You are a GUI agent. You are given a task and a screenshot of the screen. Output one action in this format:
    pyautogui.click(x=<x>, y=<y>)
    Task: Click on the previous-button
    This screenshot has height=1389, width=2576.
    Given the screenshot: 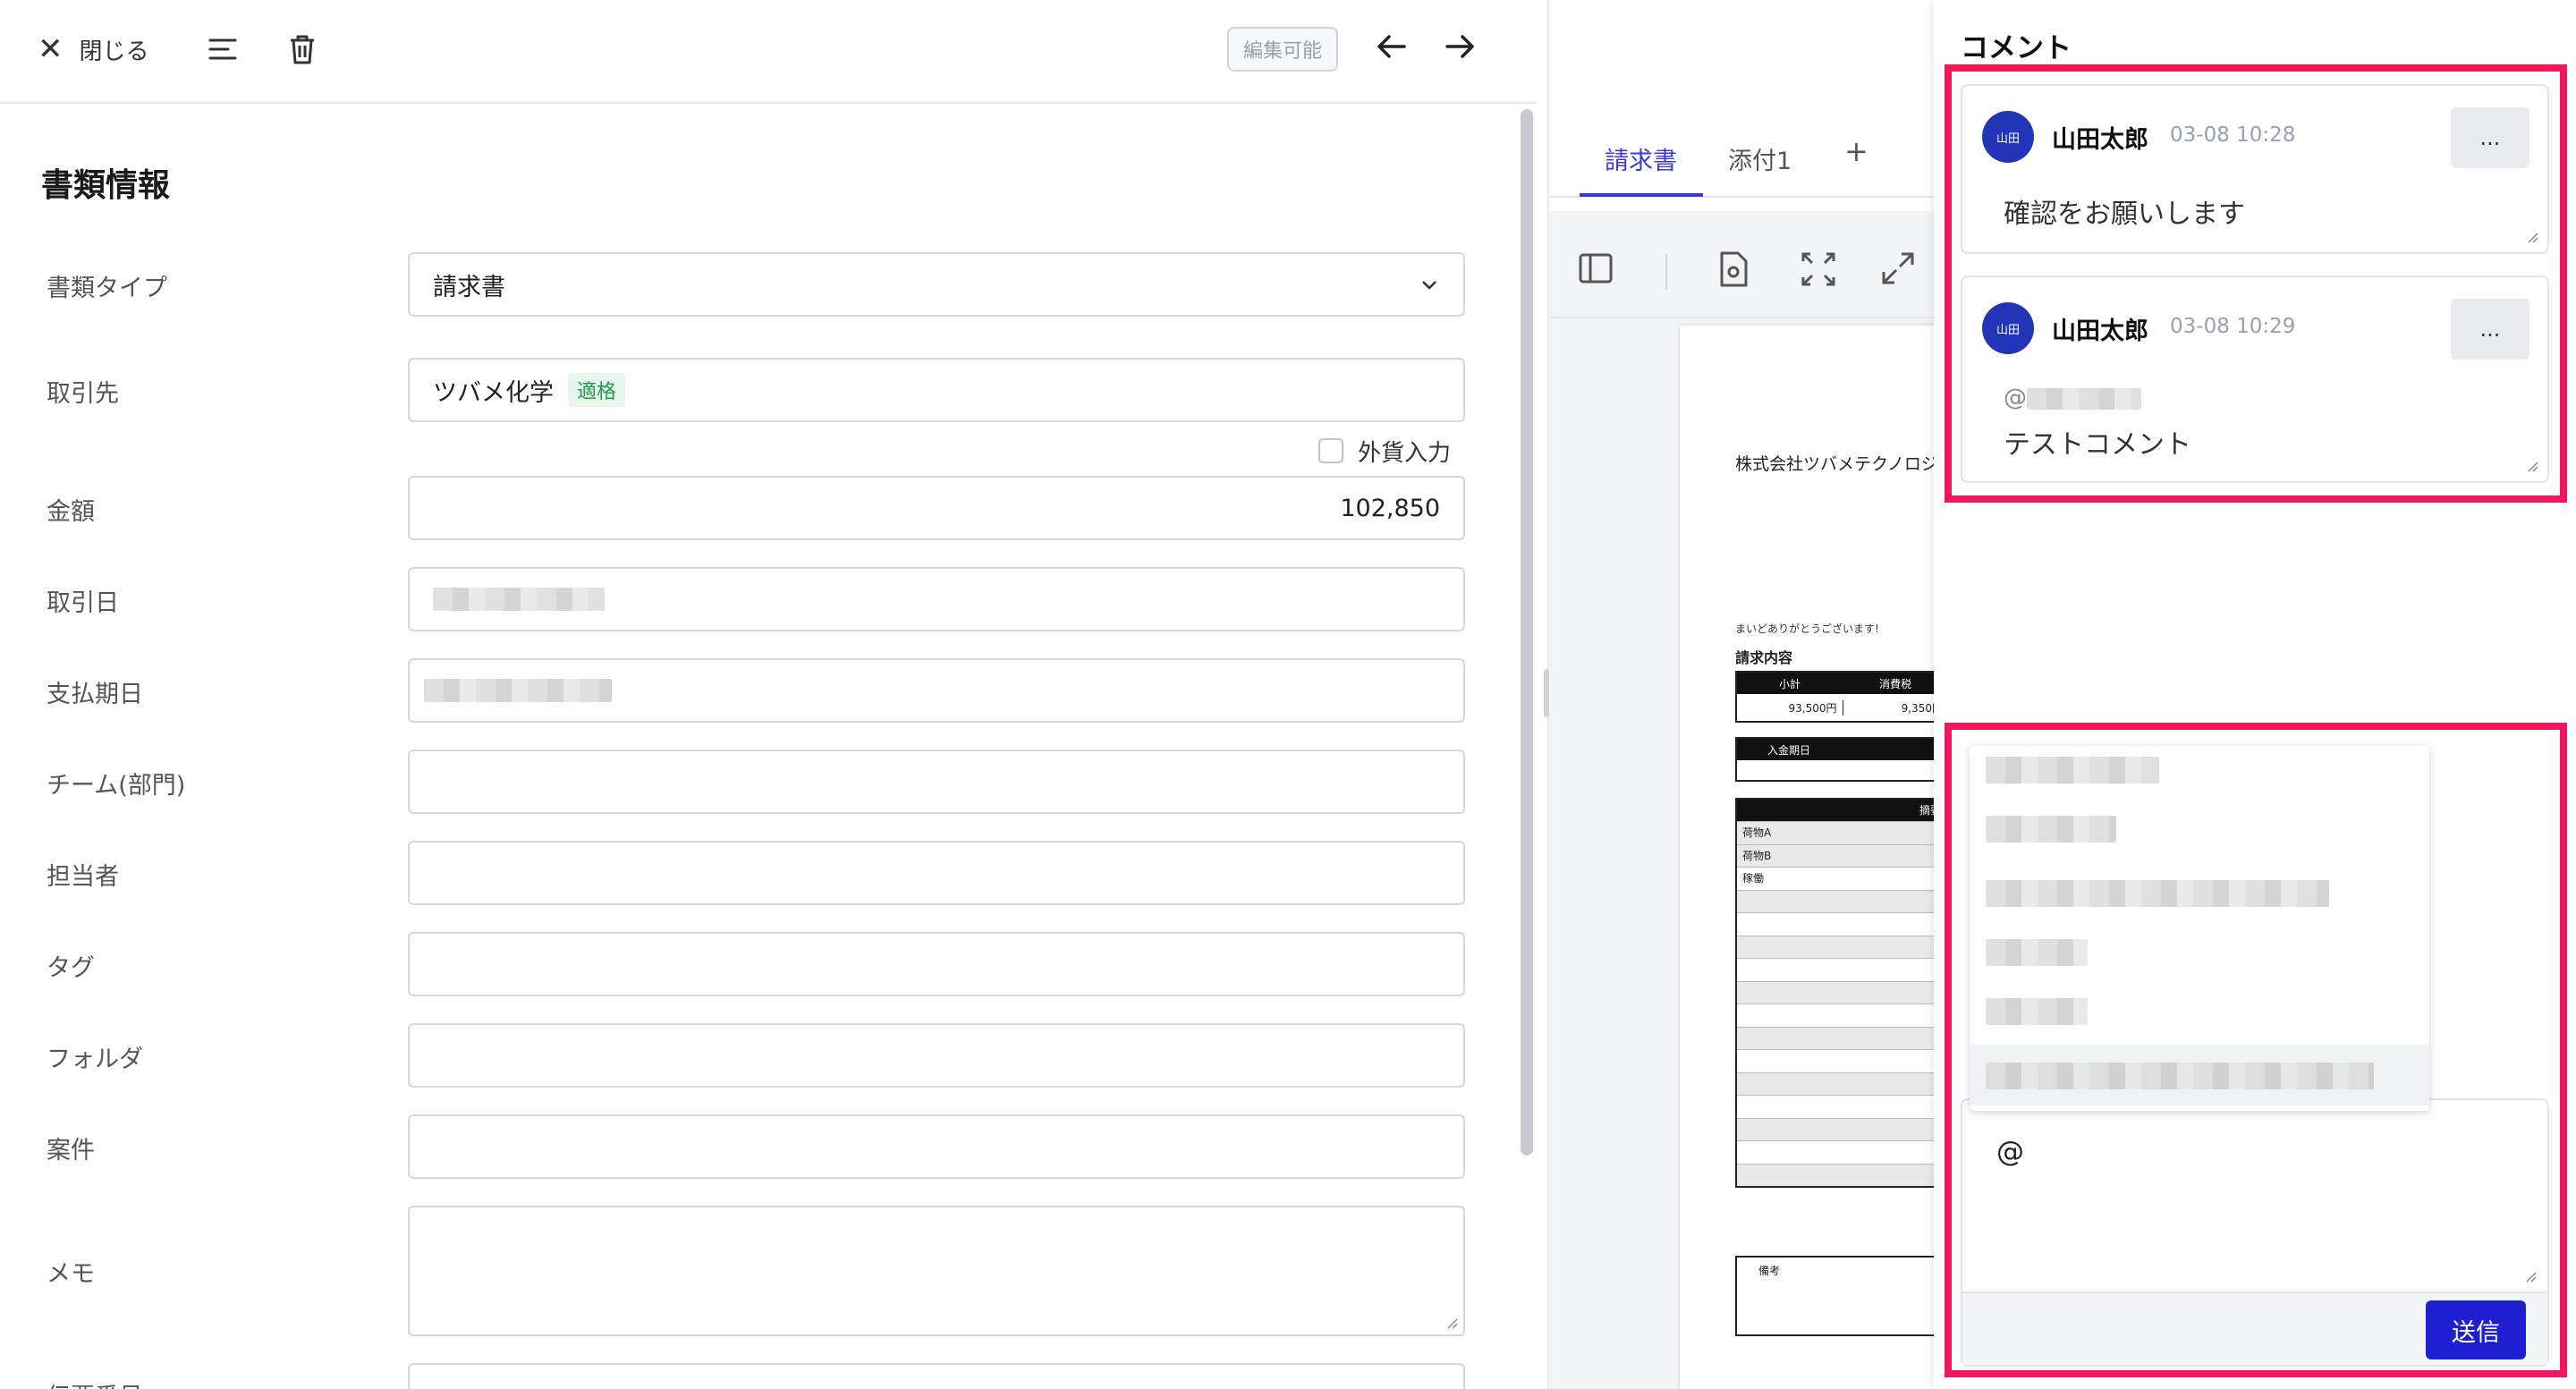 What is the action you would take?
    pyautogui.click(x=1392, y=51)
    